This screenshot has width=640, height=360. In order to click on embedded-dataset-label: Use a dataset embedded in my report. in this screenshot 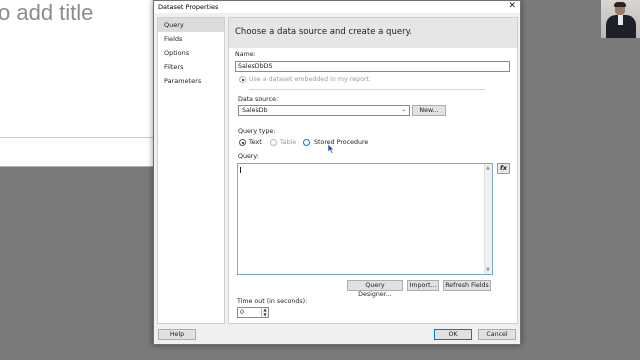, I will do `click(310, 79)`.